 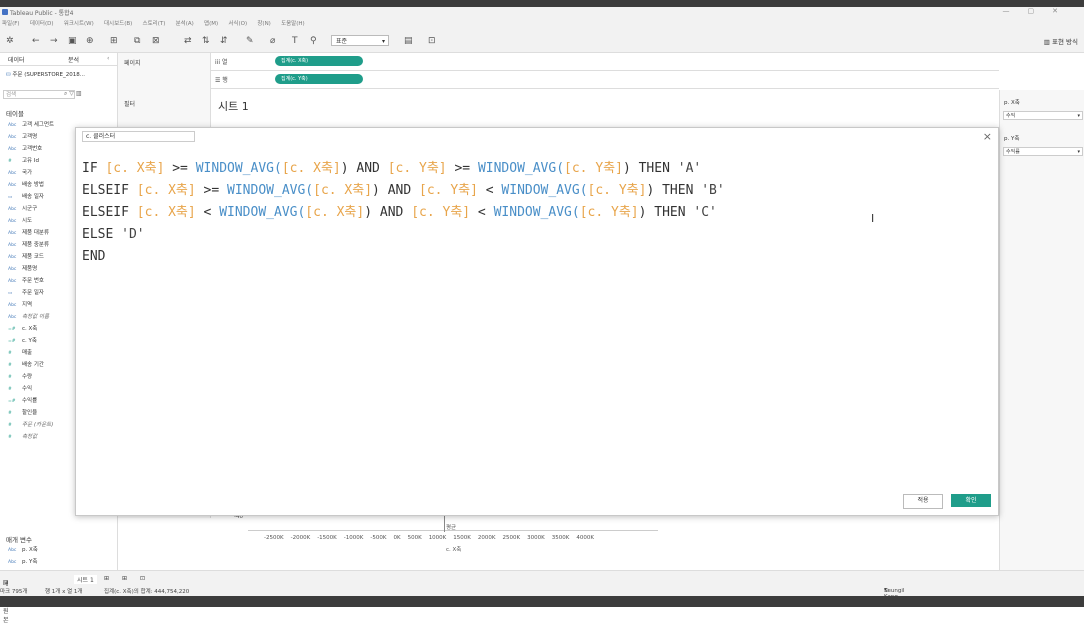 I want to click on share-icon: ⊡, so click(x=432, y=41).